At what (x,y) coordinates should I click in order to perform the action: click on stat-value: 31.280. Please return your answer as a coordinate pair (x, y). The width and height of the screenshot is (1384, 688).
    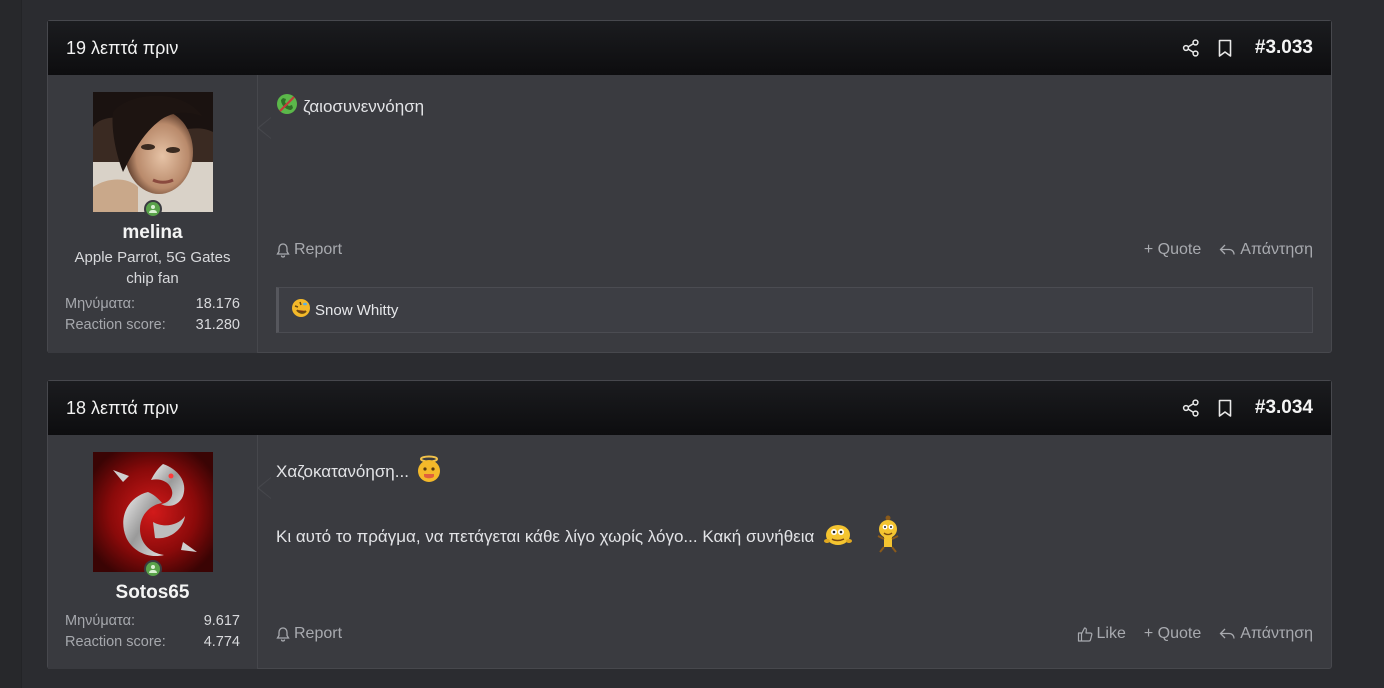
    Looking at the image, I should click on (217, 325).